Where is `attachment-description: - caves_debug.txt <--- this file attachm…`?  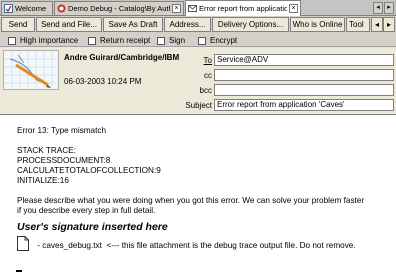 attachment-description: - caves_debug.txt <--- this file attachm… is located at coordinates (195, 245).